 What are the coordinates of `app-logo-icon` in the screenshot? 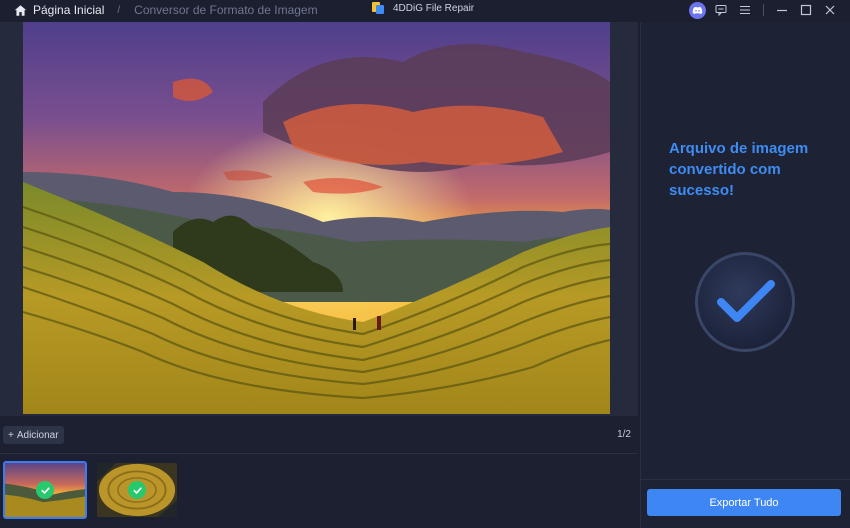 It's located at (378, 8).